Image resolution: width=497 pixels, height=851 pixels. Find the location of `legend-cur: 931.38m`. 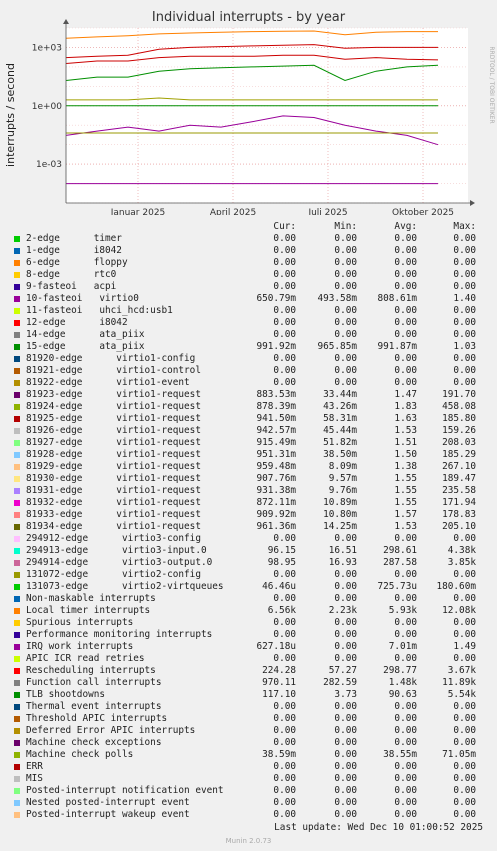

legend-cur: 931.38m is located at coordinates (276, 490).